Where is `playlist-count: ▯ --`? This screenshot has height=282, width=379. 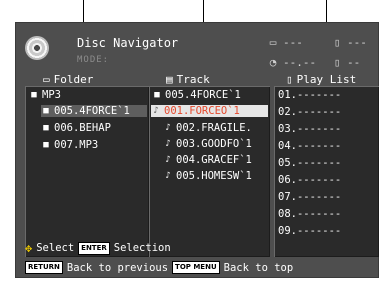 playlist-count: ▯ -- is located at coordinates (346, 62).